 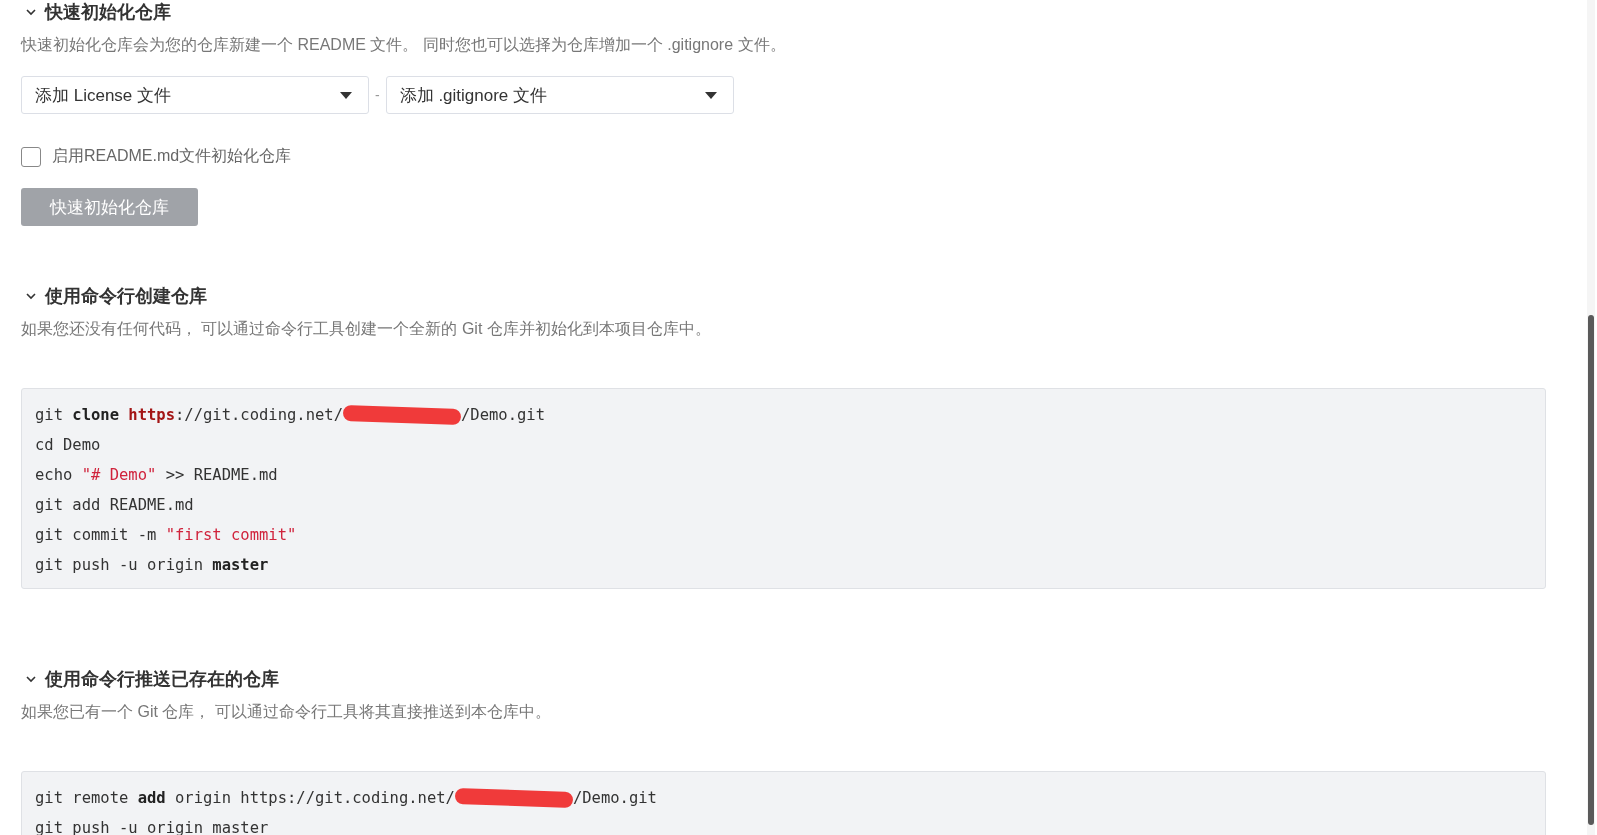 What do you see at coordinates (346, 798) in the screenshot?
I see `code-line: git remote add origin https://git.coding.net/ /Demo.git` at bounding box center [346, 798].